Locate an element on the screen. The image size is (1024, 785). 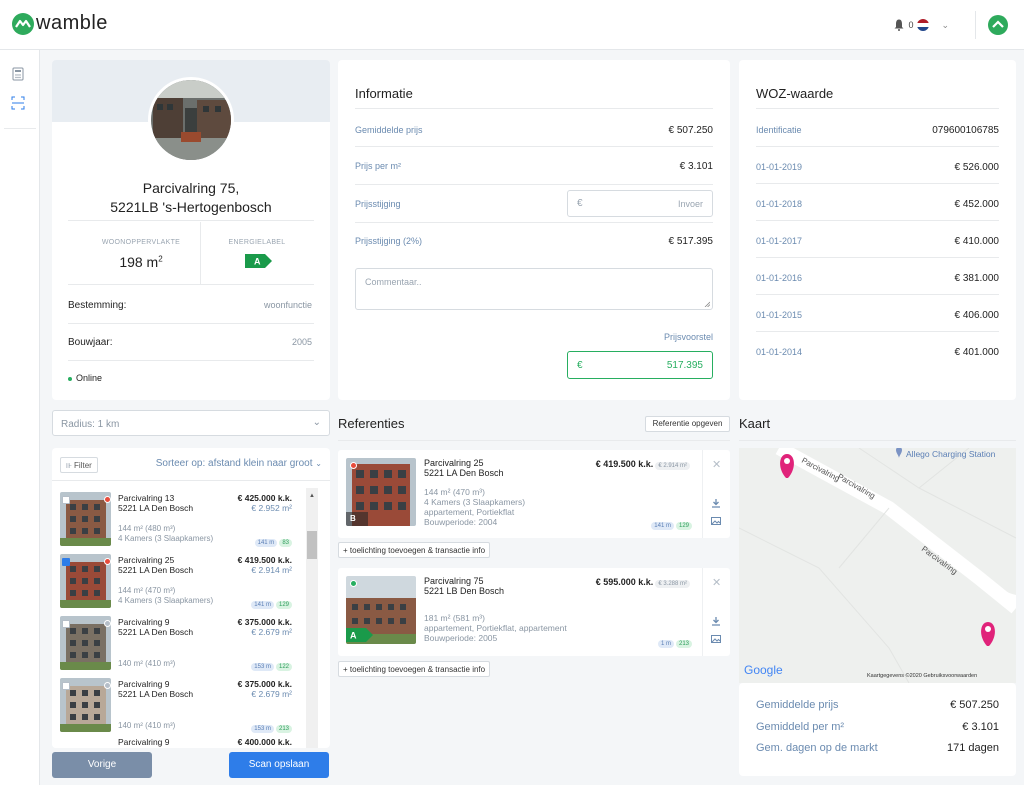
status-dot is located at coordinates (70, 378).